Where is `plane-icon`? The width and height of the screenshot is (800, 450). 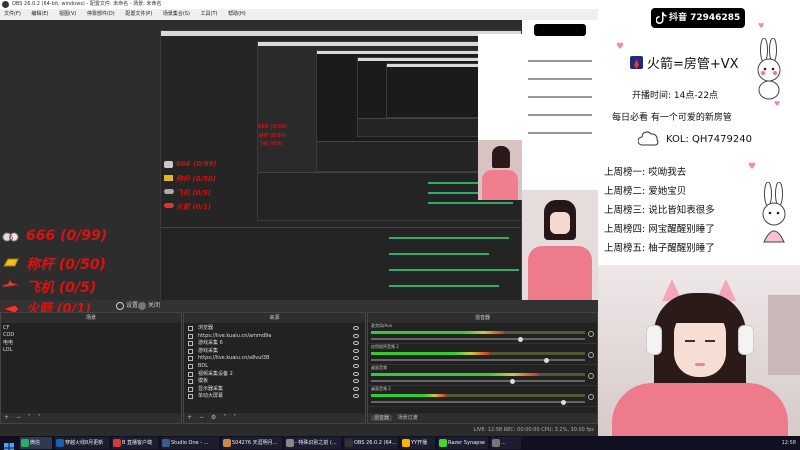 plane-icon is located at coordinates (11, 285).